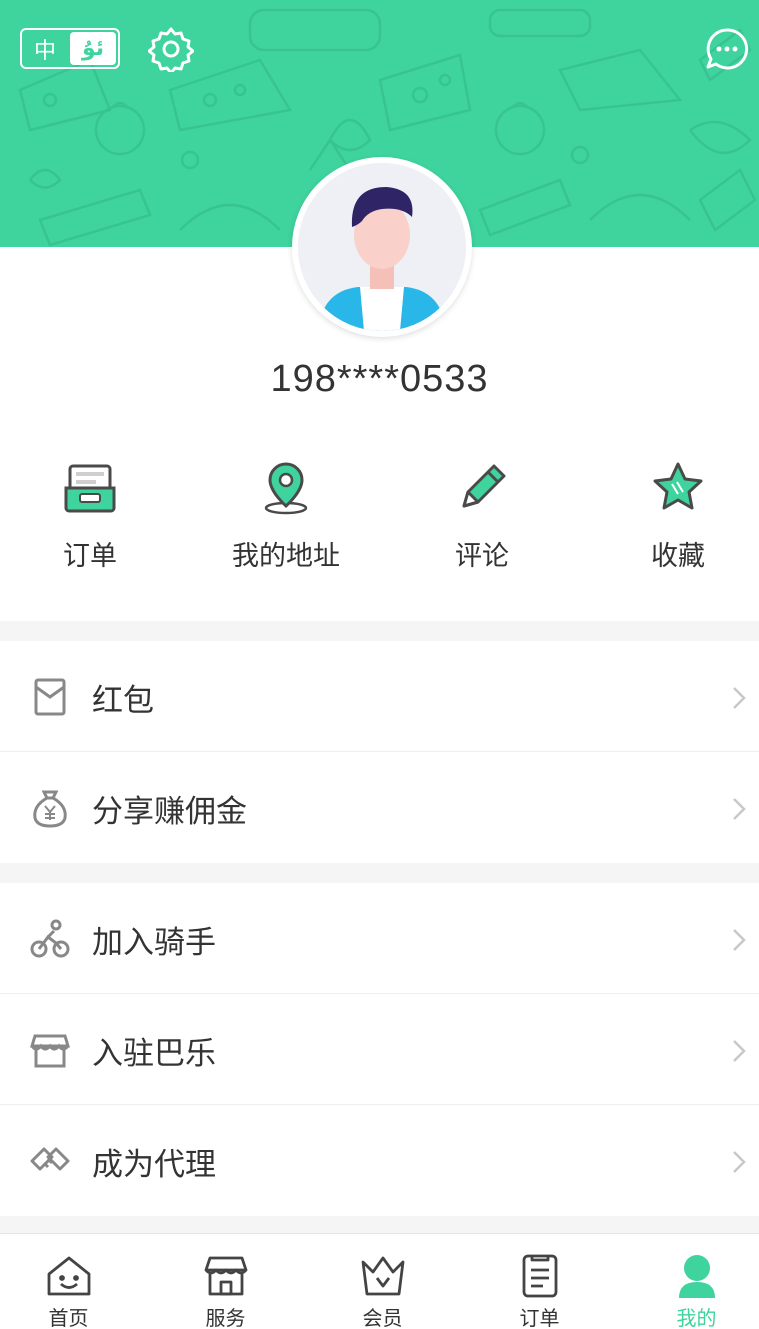  I want to click on chat-bubble-icon, so click(727, 49).